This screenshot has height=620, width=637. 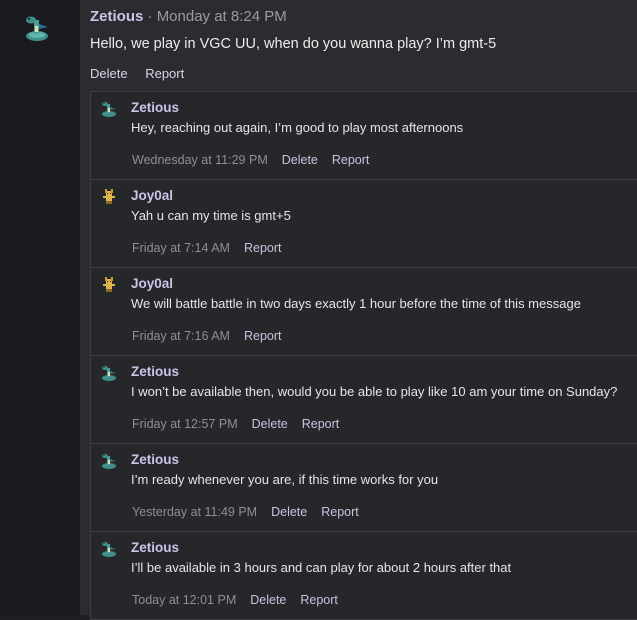 What do you see at coordinates (144, 73) in the screenshot?
I see `post-actions: Delete Report` at bounding box center [144, 73].